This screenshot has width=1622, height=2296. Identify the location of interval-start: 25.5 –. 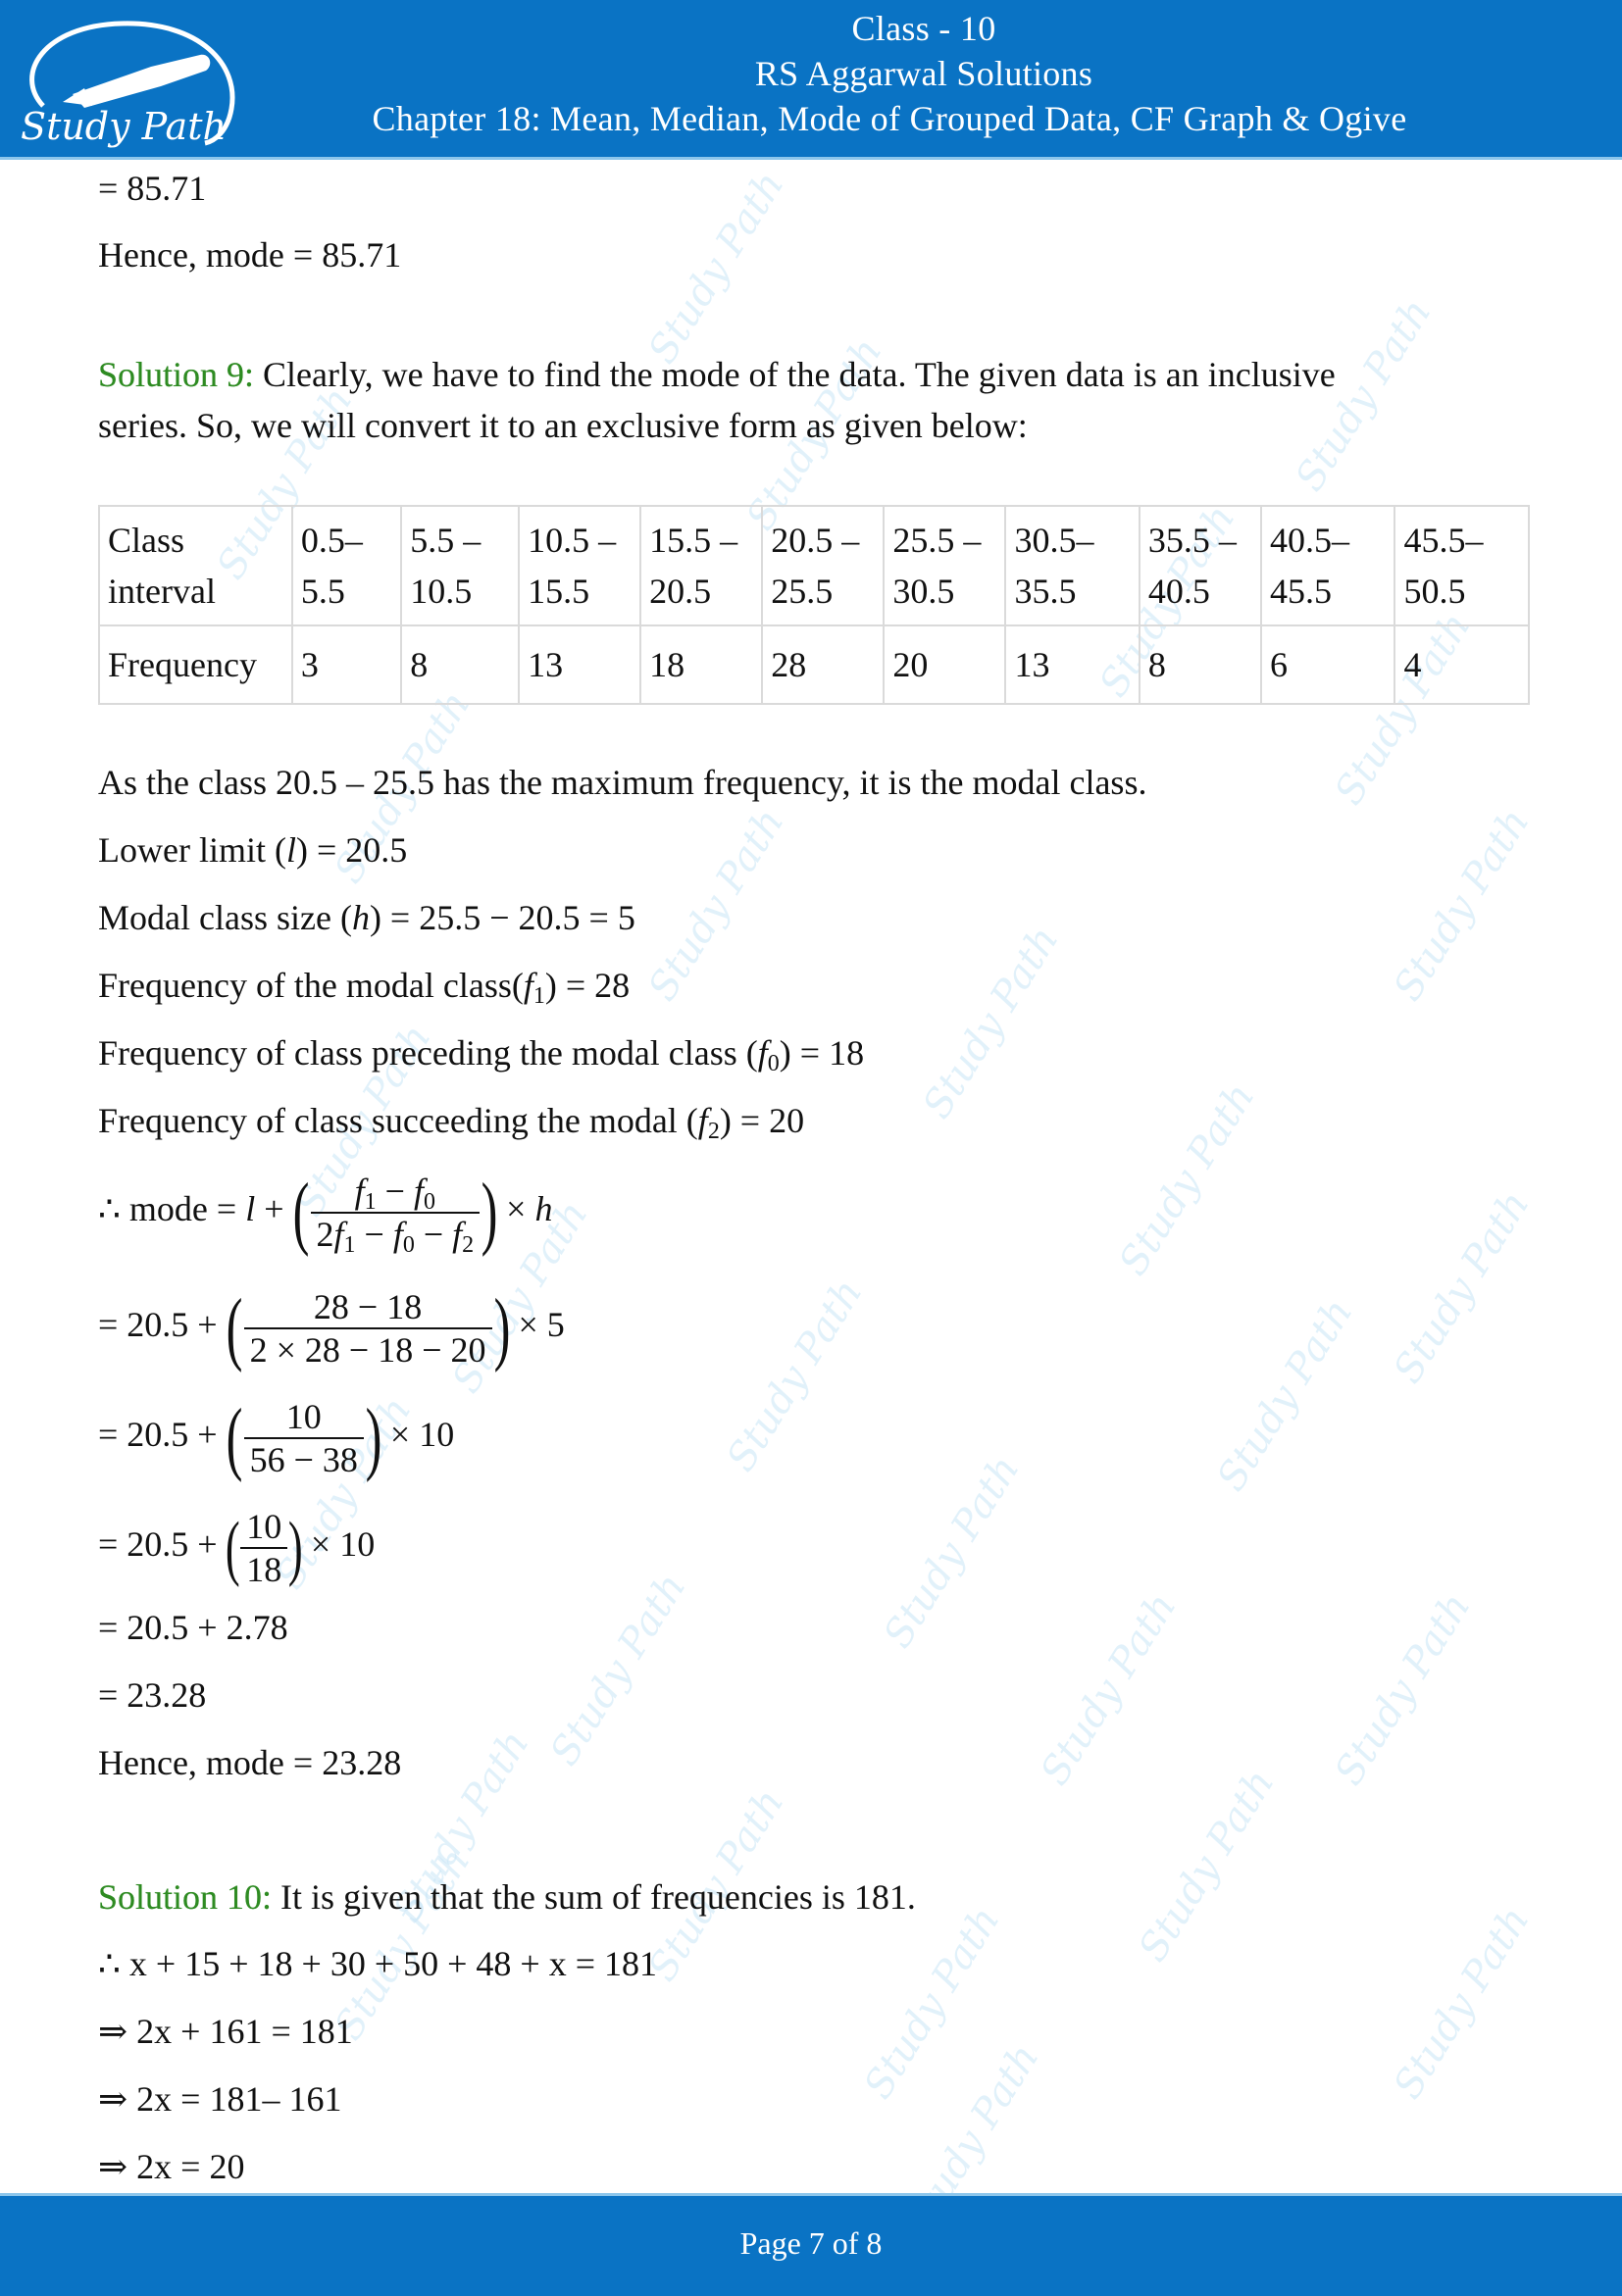
(937, 540).